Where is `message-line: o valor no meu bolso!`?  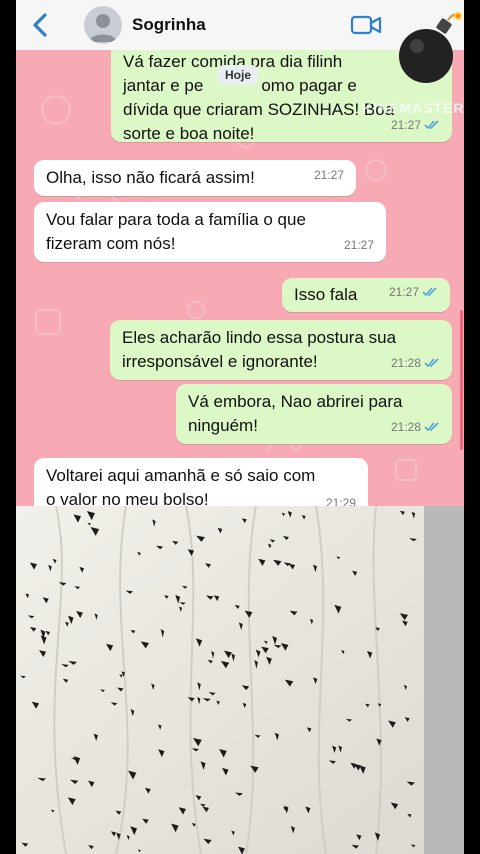
message-line: o valor no meu bolso! is located at coordinates (127, 498).